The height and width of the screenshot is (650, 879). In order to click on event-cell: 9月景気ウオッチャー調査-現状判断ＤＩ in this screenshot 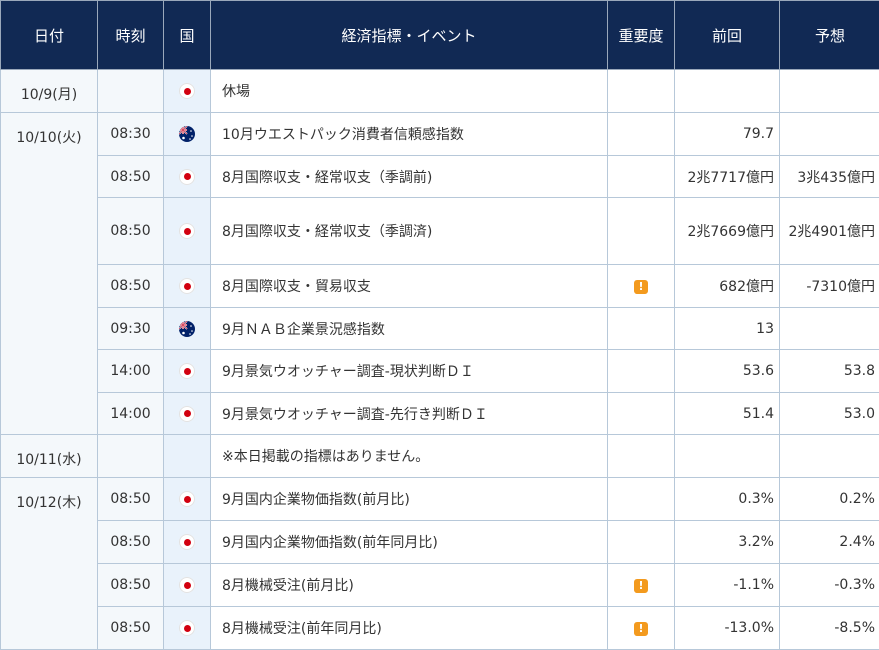, I will do `click(409, 371)`.